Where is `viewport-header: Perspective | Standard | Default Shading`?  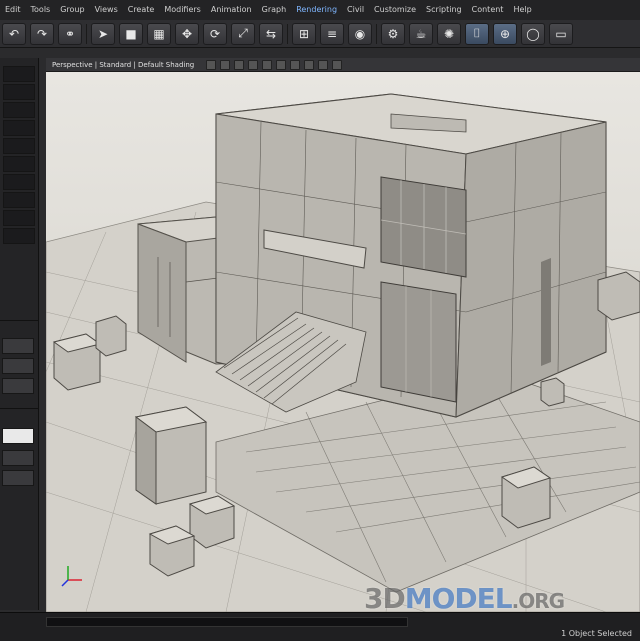 viewport-header: Perspective | Standard | Default Shading is located at coordinates (343, 65).